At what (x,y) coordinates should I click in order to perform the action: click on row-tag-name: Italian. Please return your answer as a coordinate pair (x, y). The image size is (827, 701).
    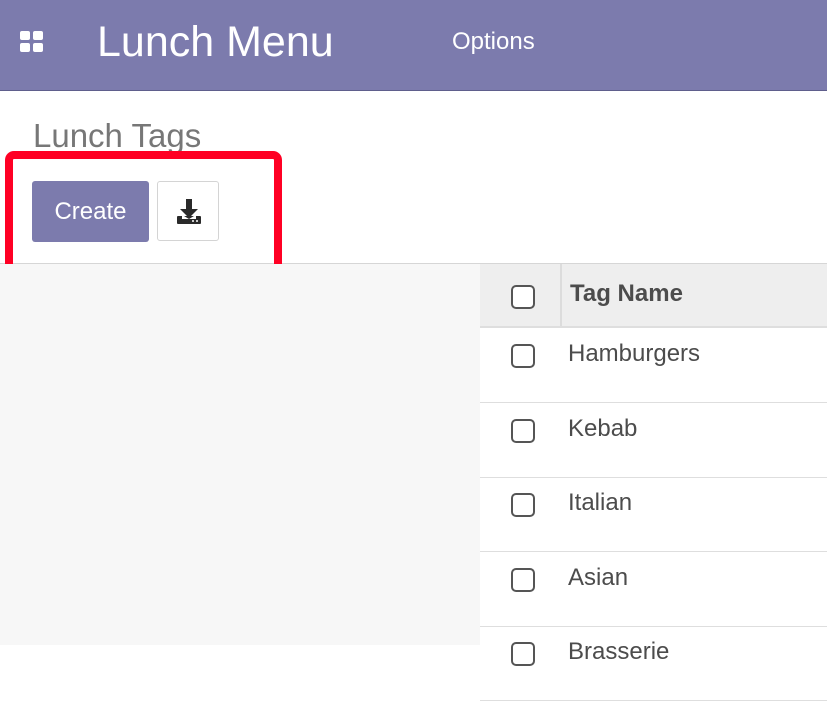
    Looking at the image, I should click on (600, 502).